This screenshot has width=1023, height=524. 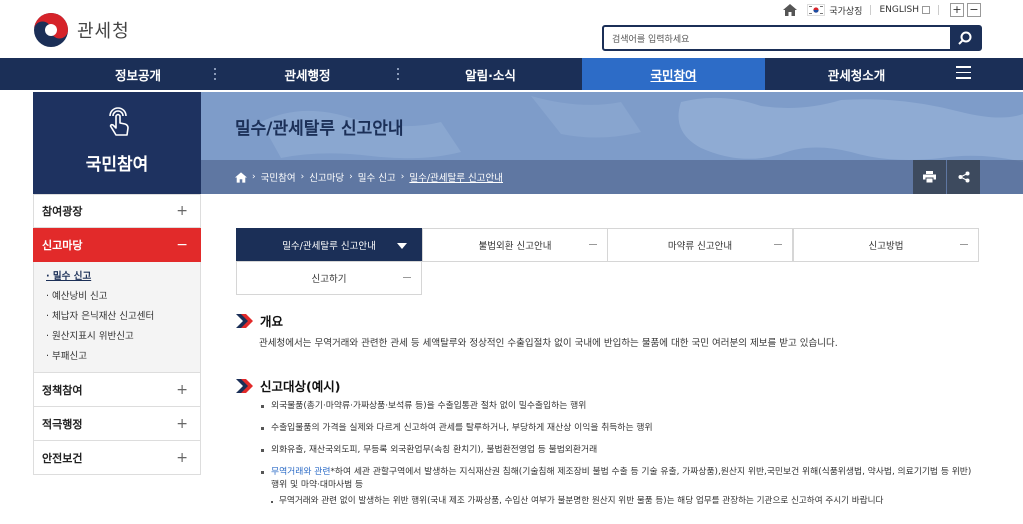 What do you see at coordinates (774, 40) in the screenshot?
I see `search-input` at bounding box center [774, 40].